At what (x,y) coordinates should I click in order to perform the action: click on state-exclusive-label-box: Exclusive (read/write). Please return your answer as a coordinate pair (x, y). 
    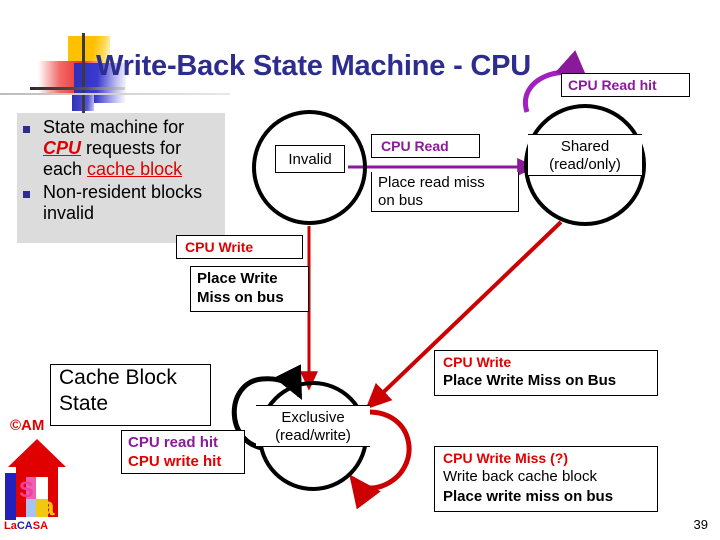
    Looking at the image, I should click on (313, 426).